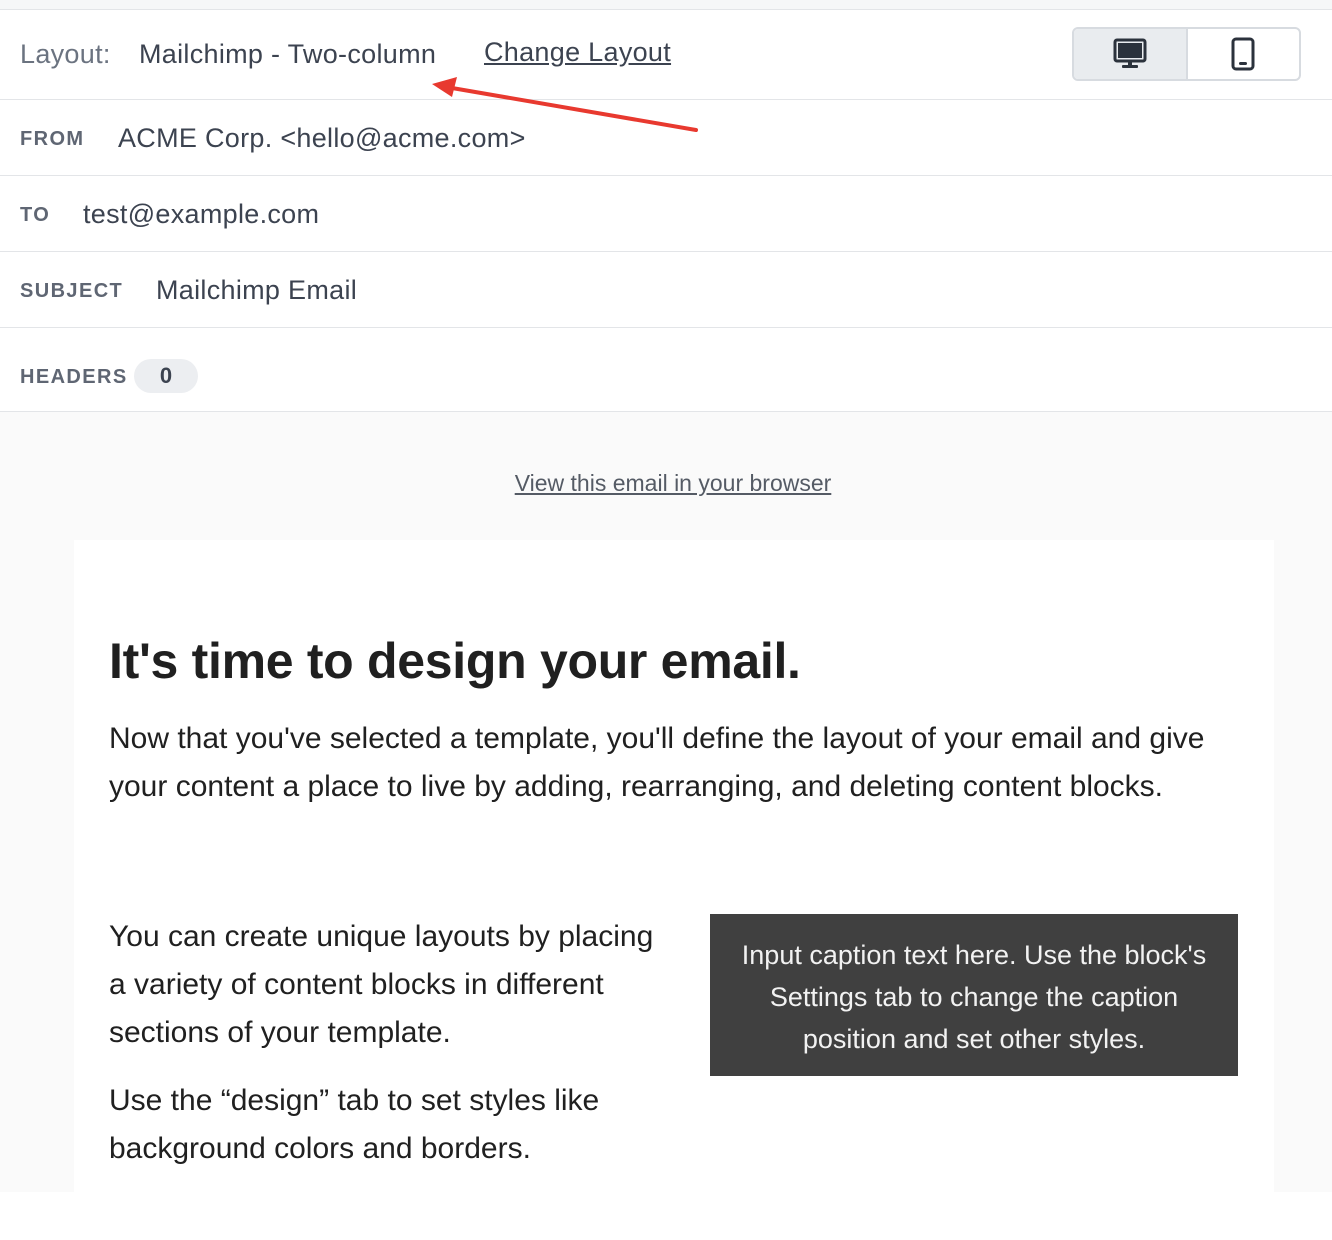  I want to click on desktop-icon, so click(1130, 53).